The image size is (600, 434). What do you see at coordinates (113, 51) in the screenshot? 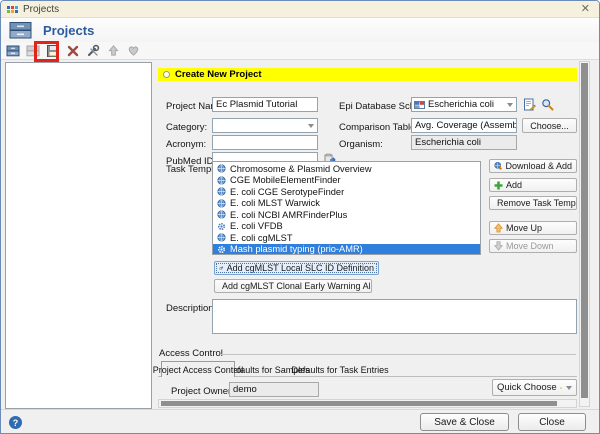
I see `publish-icon` at bounding box center [113, 51].